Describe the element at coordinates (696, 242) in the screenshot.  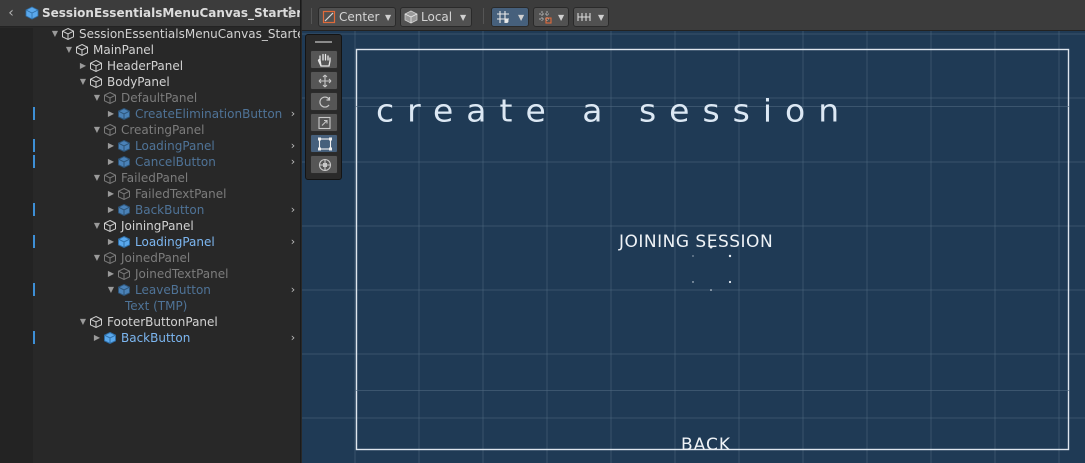
I see `joining-session-label: JOINING SESSION` at that location.